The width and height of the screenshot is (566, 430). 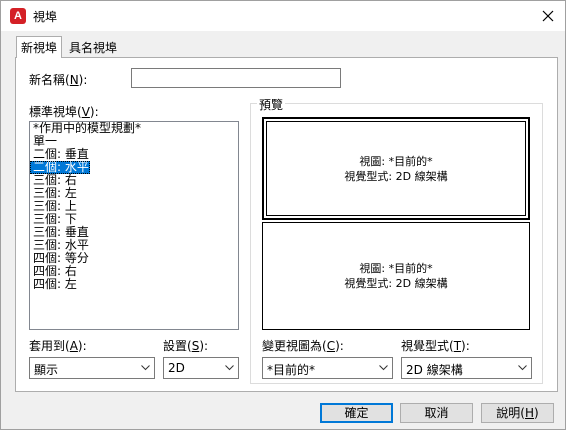 I want to click on change-view-value: *目前的*, so click(x=291, y=370).